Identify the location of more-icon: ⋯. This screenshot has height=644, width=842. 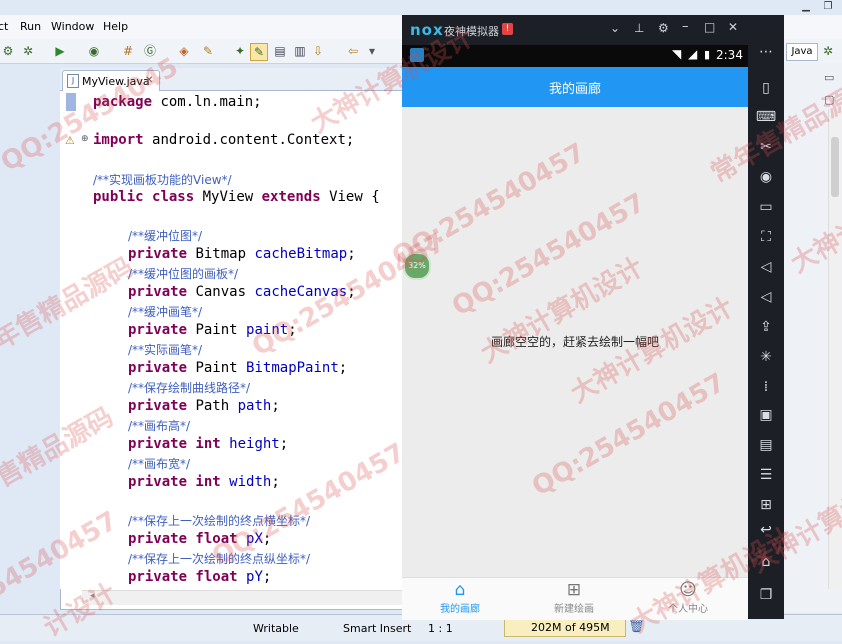
(766, 52).